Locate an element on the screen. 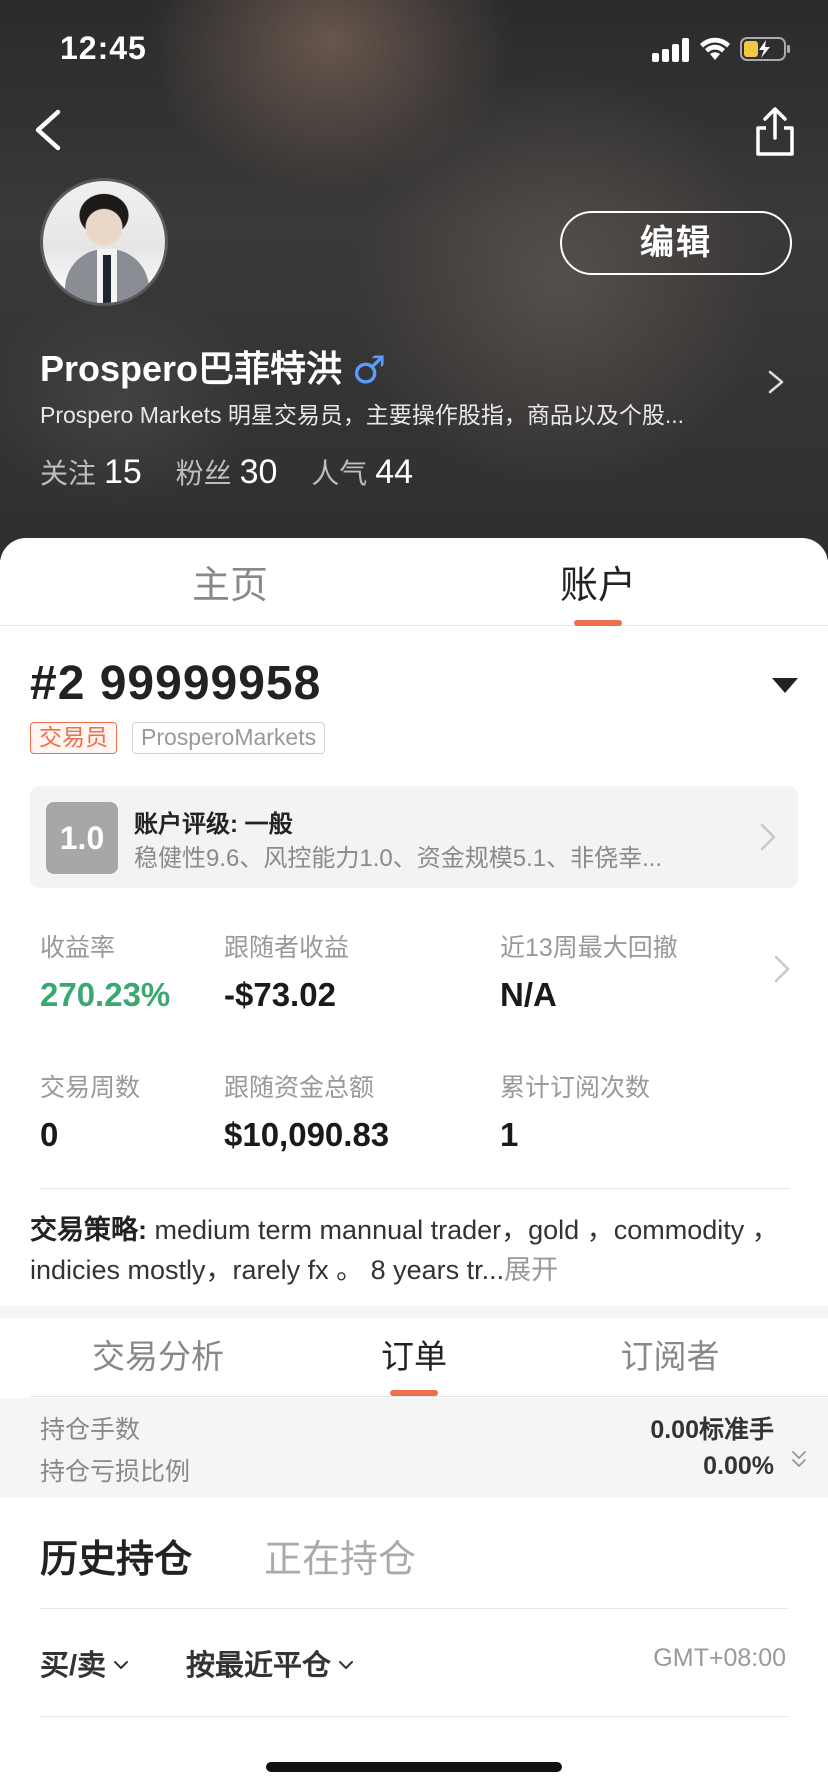 This screenshot has height=1792, width=828. side-filter-label: 买/卖 is located at coordinates (73, 1666).